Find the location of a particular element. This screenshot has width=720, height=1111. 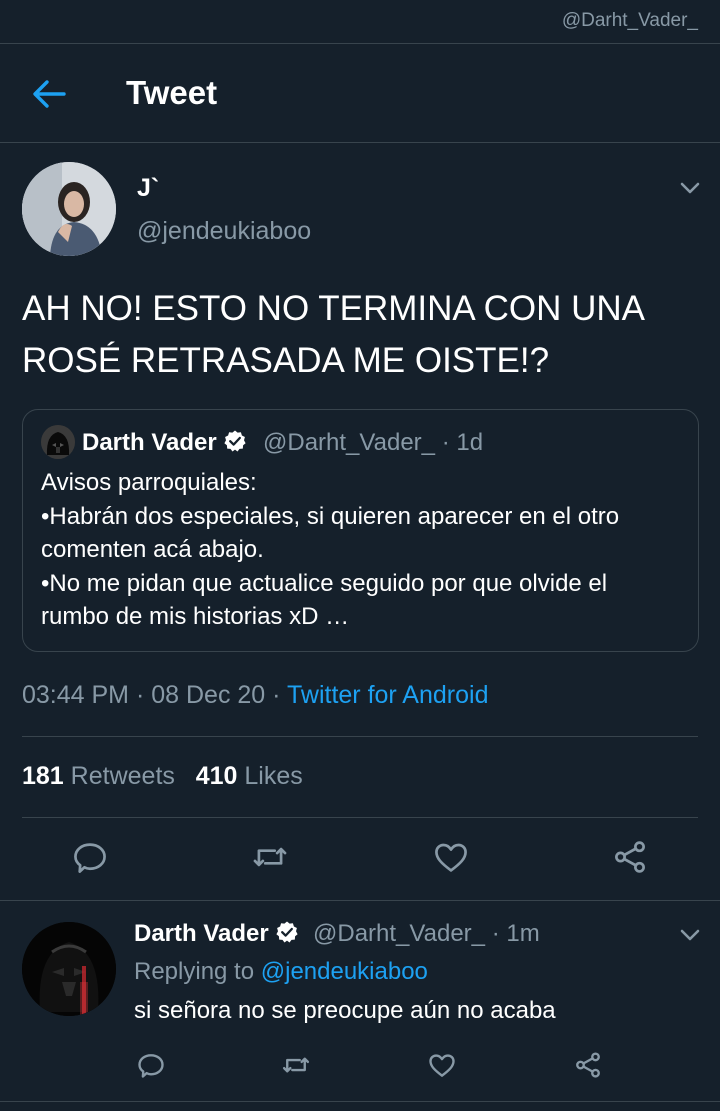

reply-reply-button is located at coordinates (151, 1065).